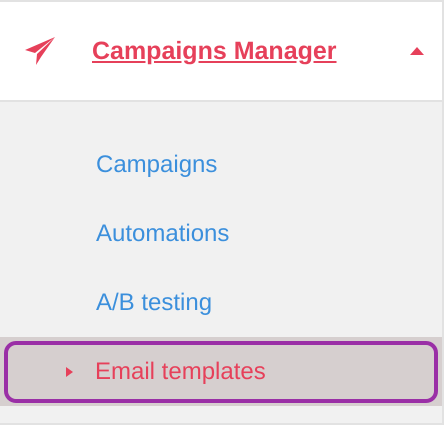 The width and height of the screenshot is (448, 430). Describe the element at coordinates (40, 51) in the screenshot. I see `paper-plane-icon` at that location.